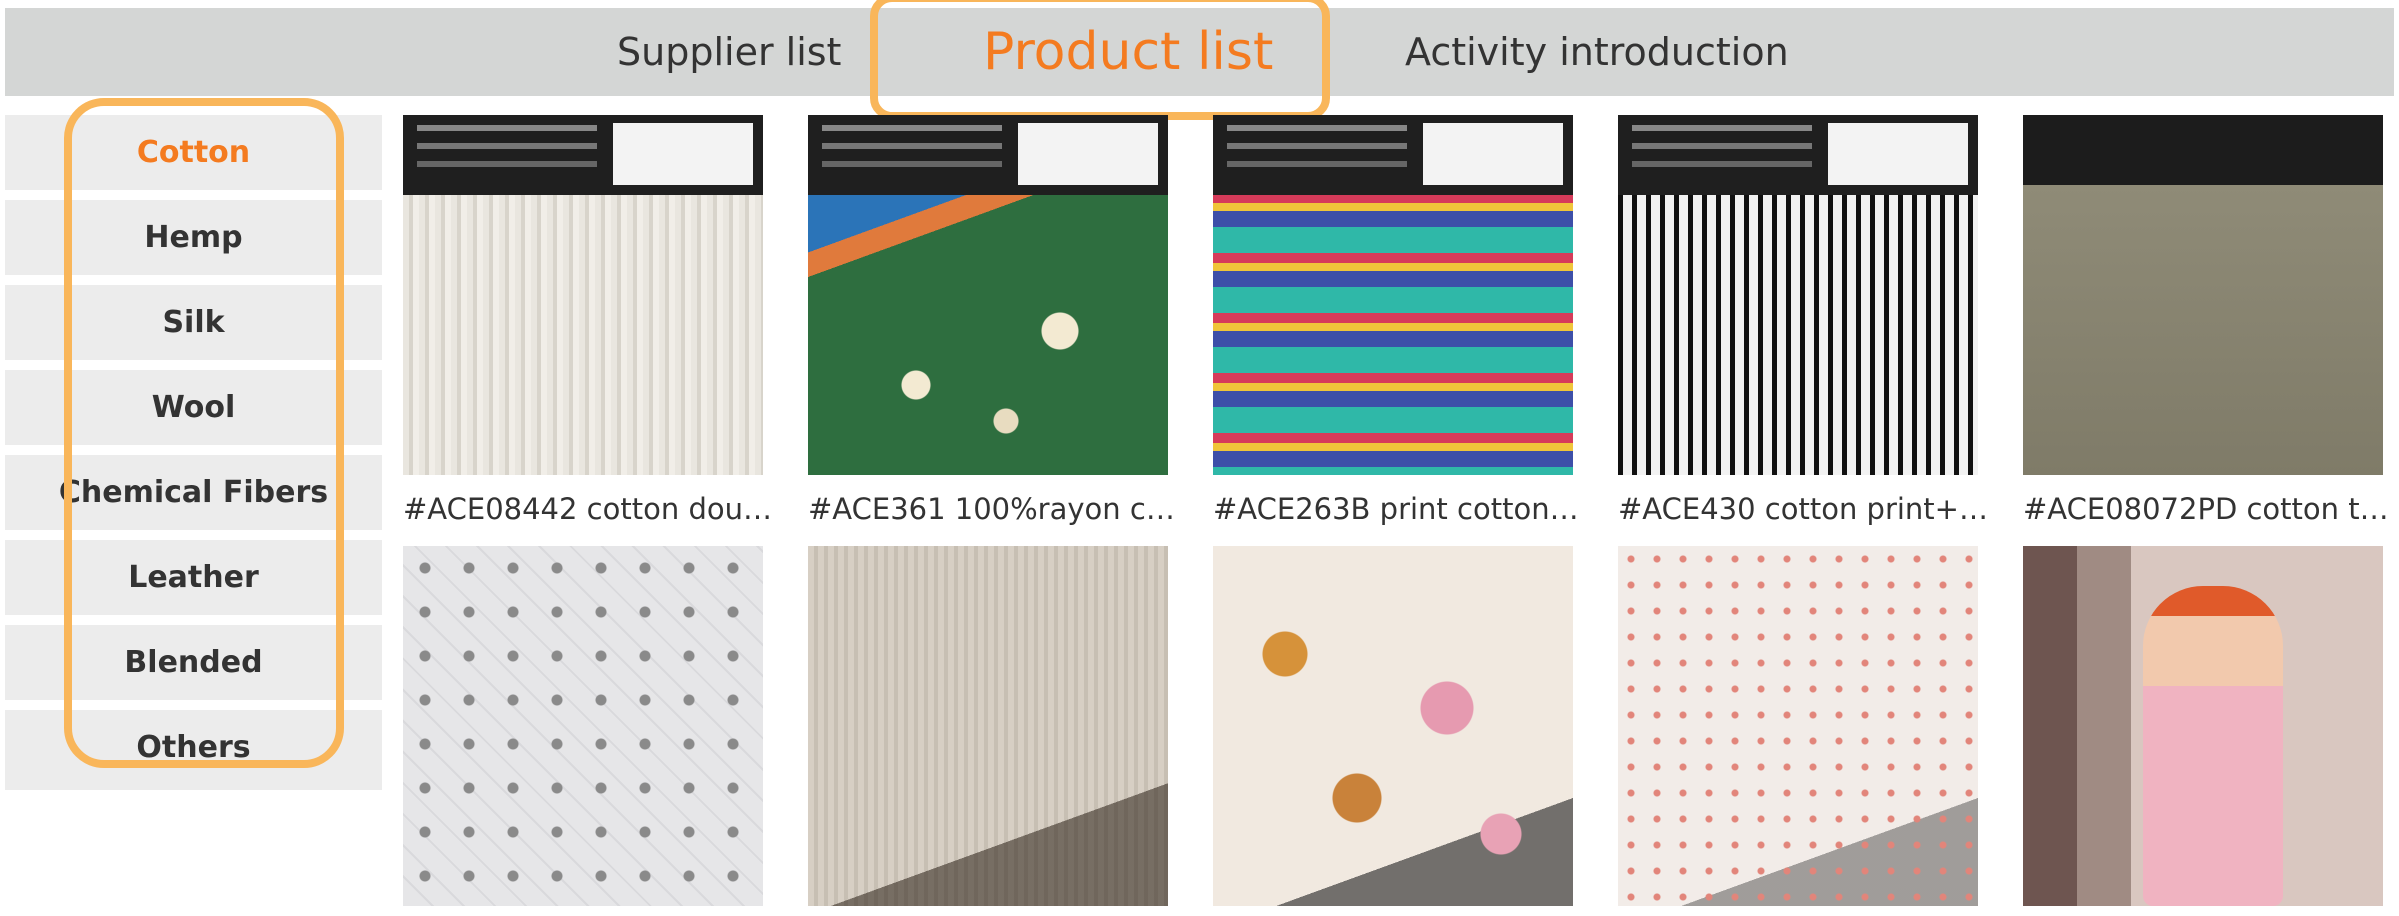  What do you see at coordinates (193, 492) in the screenshot?
I see `category-chemical-fibers: Chemical Fibers` at bounding box center [193, 492].